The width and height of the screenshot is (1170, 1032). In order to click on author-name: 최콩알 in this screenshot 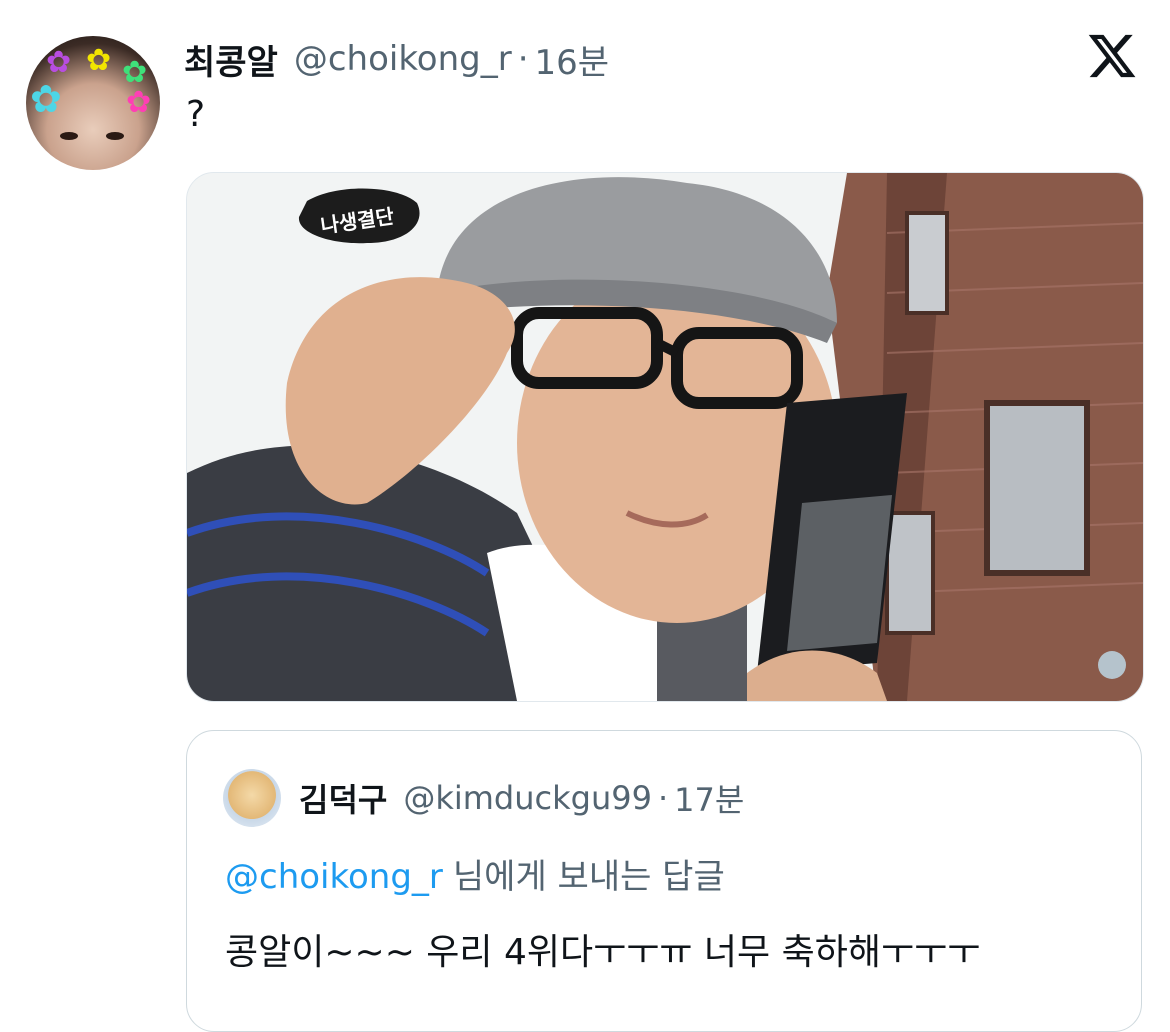, I will do `click(231, 59)`.